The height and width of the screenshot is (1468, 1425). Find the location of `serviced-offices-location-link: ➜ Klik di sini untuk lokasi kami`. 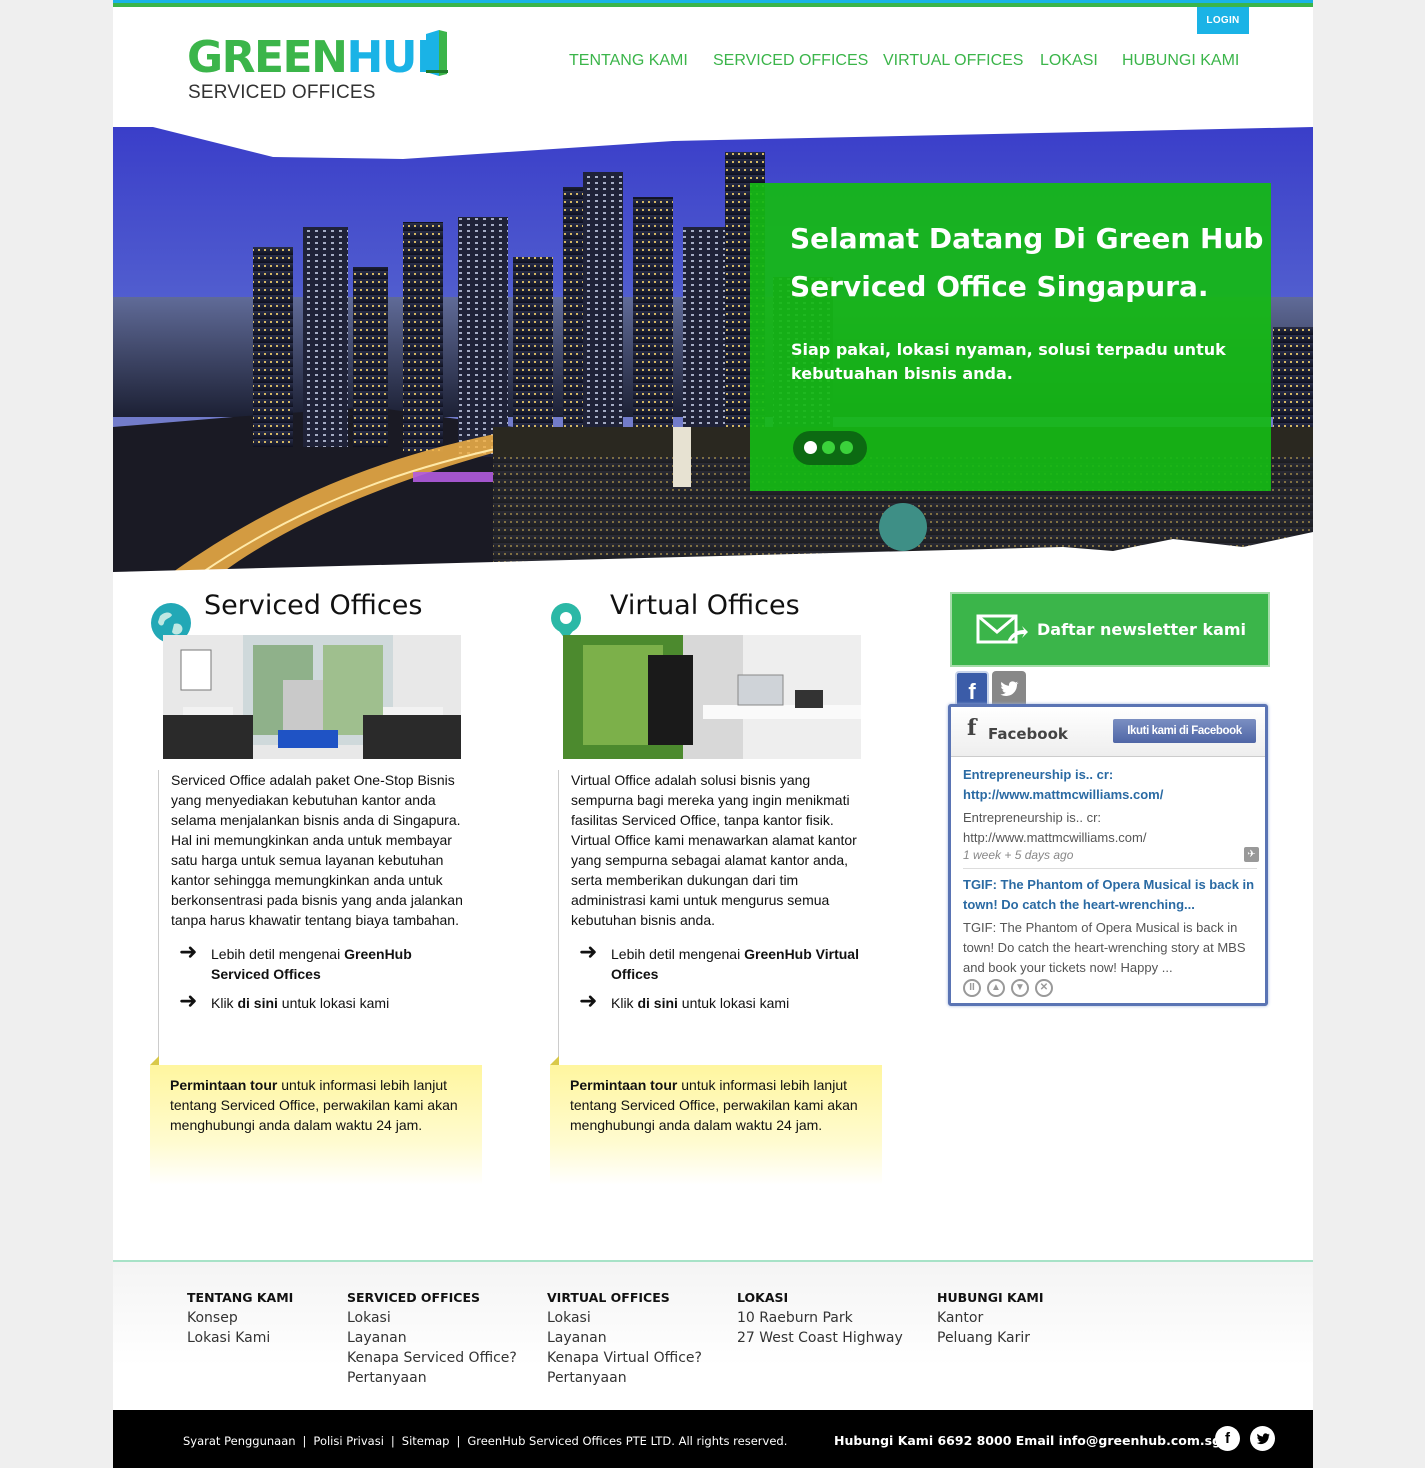

serviced-offices-location-link: ➜ Klik di sini untuk lokasi kami is located at coordinates (319, 1000).